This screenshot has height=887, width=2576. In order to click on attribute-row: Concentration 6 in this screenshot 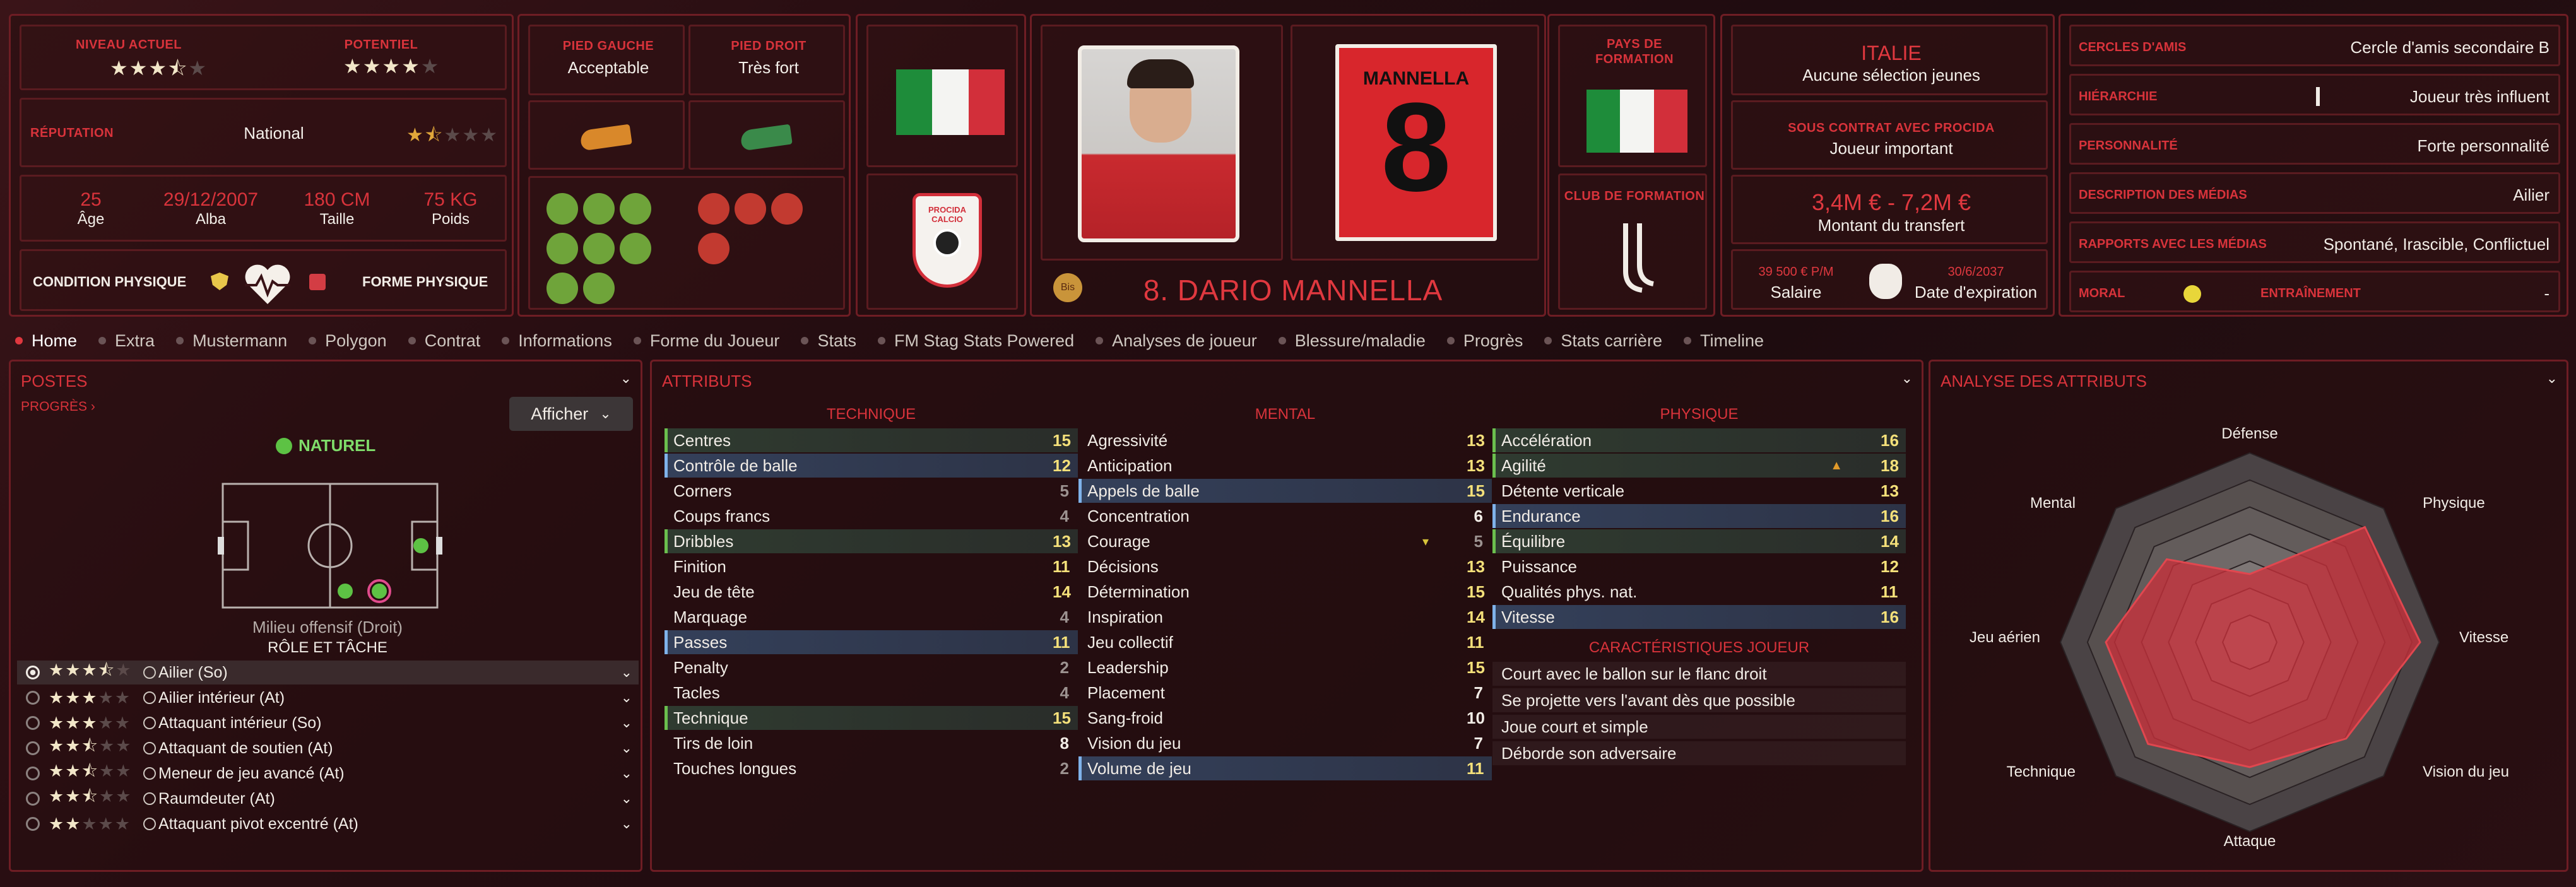, I will do `click(1285, 516)`.